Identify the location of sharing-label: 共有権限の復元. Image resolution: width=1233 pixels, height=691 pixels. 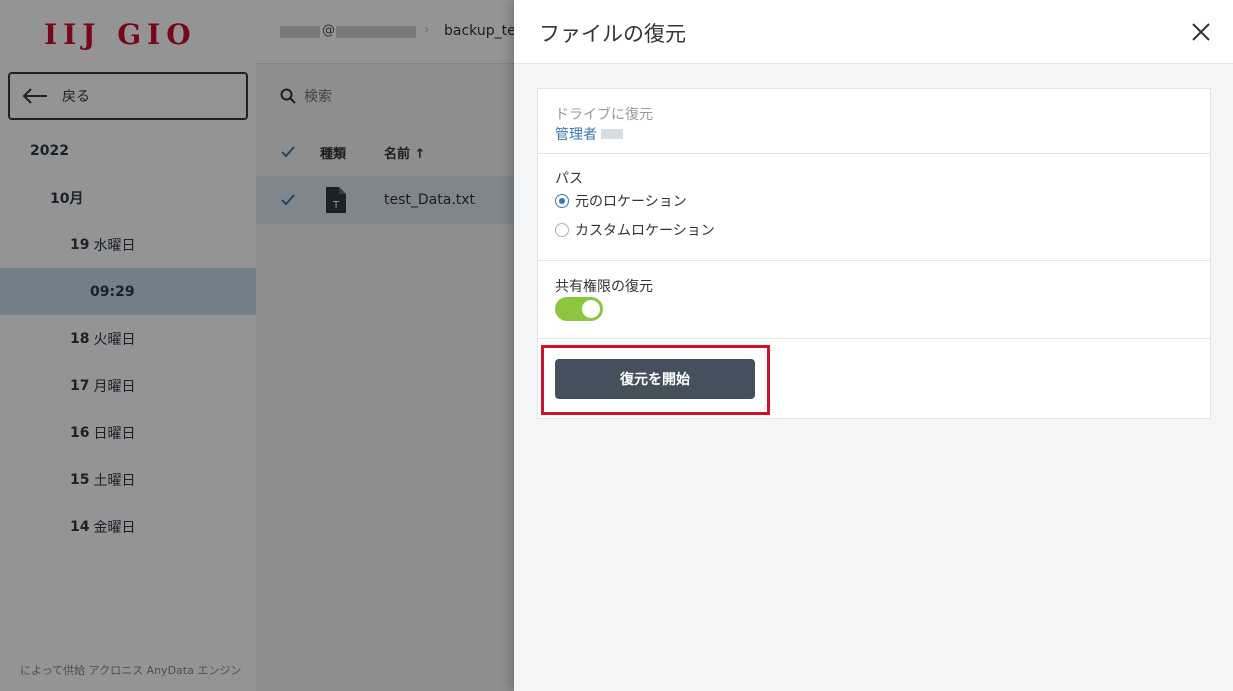
(604, 287).